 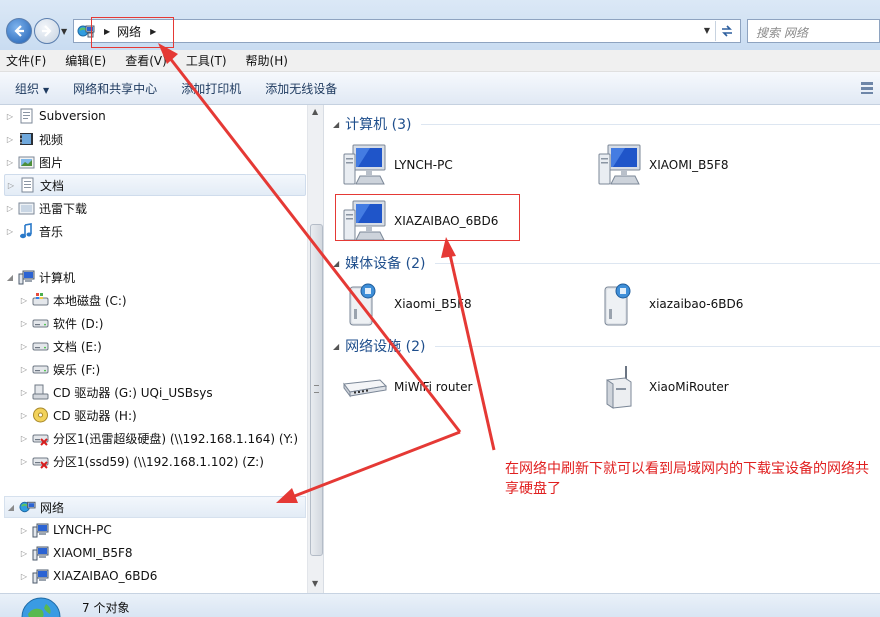 I want to click on nav-item-xiaomi-b5f8: ▷ XIAOMI_B5F8, so click(x=169, y=553).